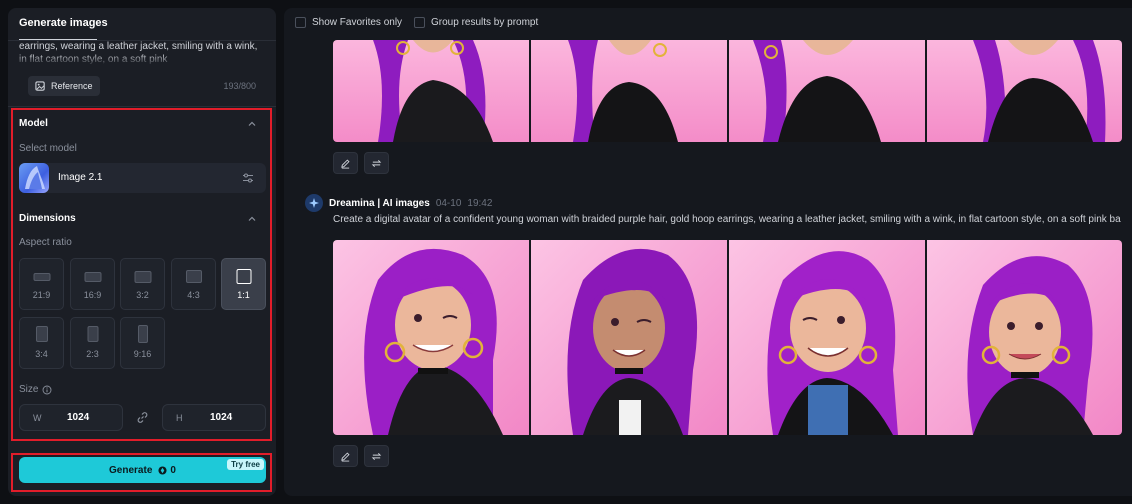  Describe the element at coordinates (41, 354) in the screenshot. I see `ratio-label: 3:4` at that location.